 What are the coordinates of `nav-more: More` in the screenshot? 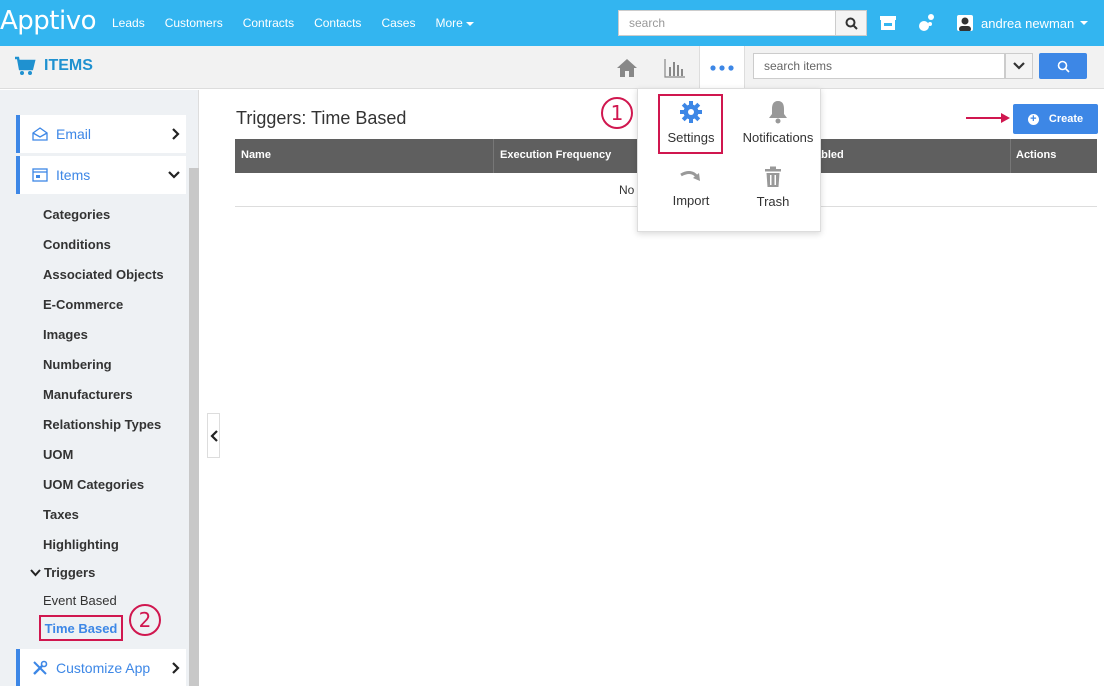 It's located at (454, 23).